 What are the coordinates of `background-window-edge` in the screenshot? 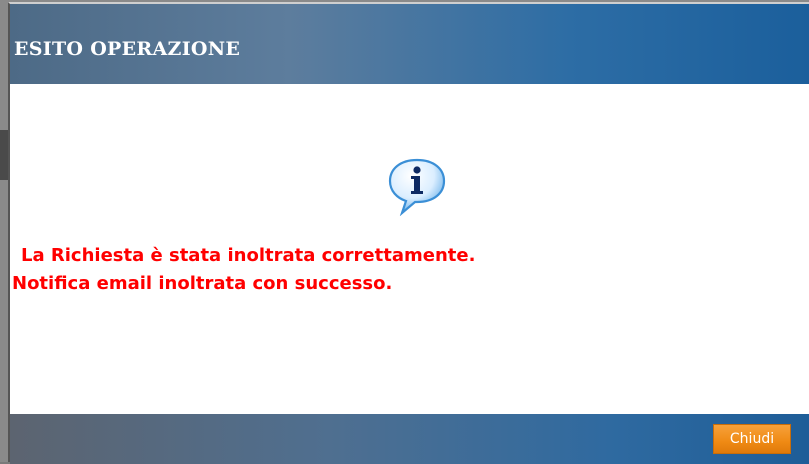 It's located at (4, 155).